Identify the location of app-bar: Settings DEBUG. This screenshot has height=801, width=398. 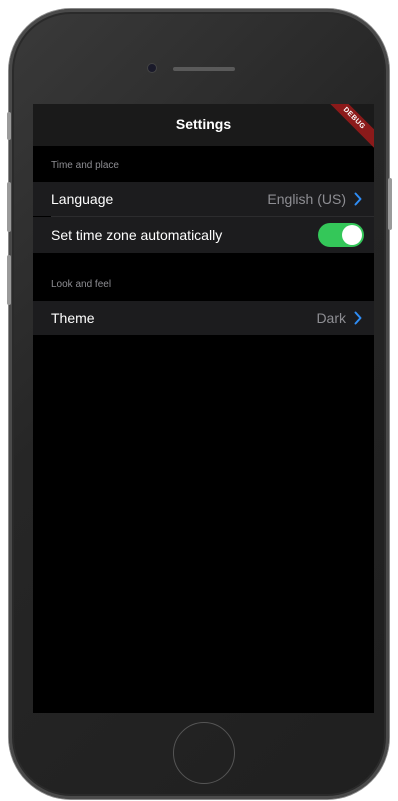
(203, 128).